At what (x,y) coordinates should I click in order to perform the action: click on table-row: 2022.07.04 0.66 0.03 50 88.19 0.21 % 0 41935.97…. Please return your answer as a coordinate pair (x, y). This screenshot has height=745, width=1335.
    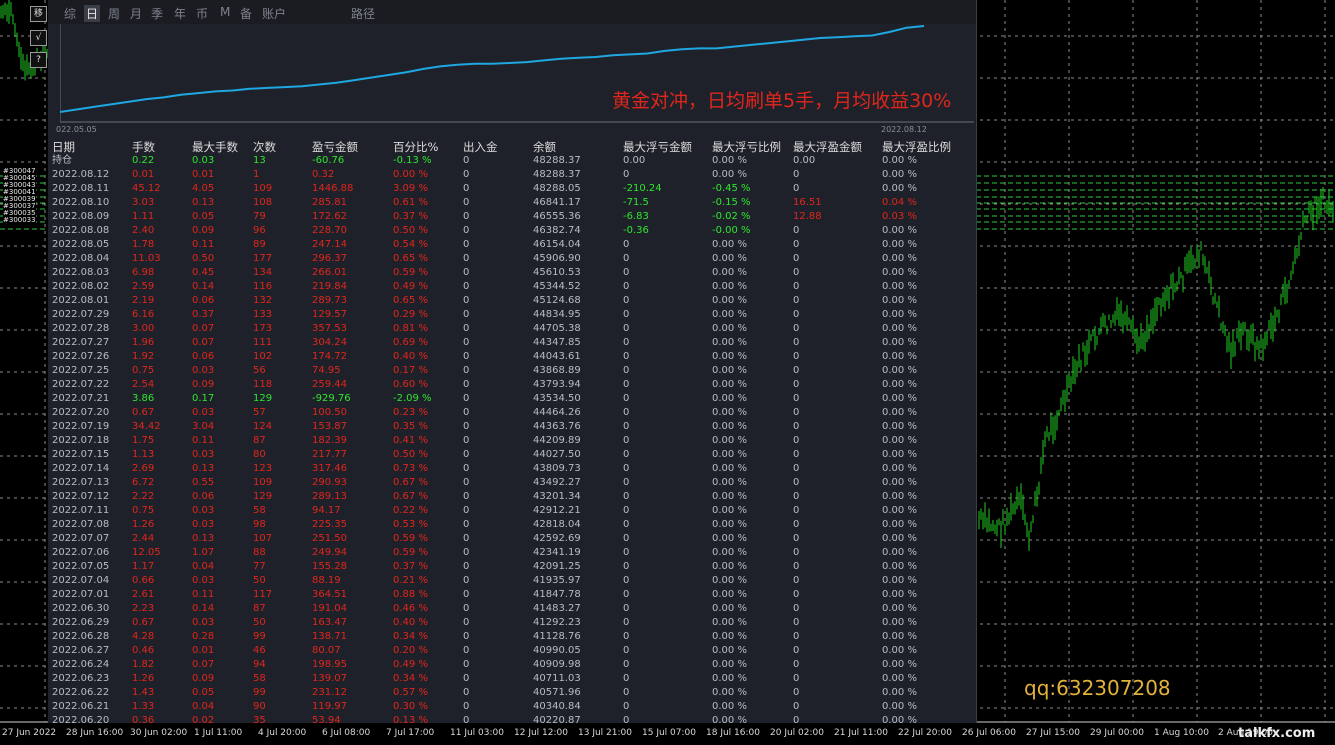
    Looking at the image, I should click on (512, 581).